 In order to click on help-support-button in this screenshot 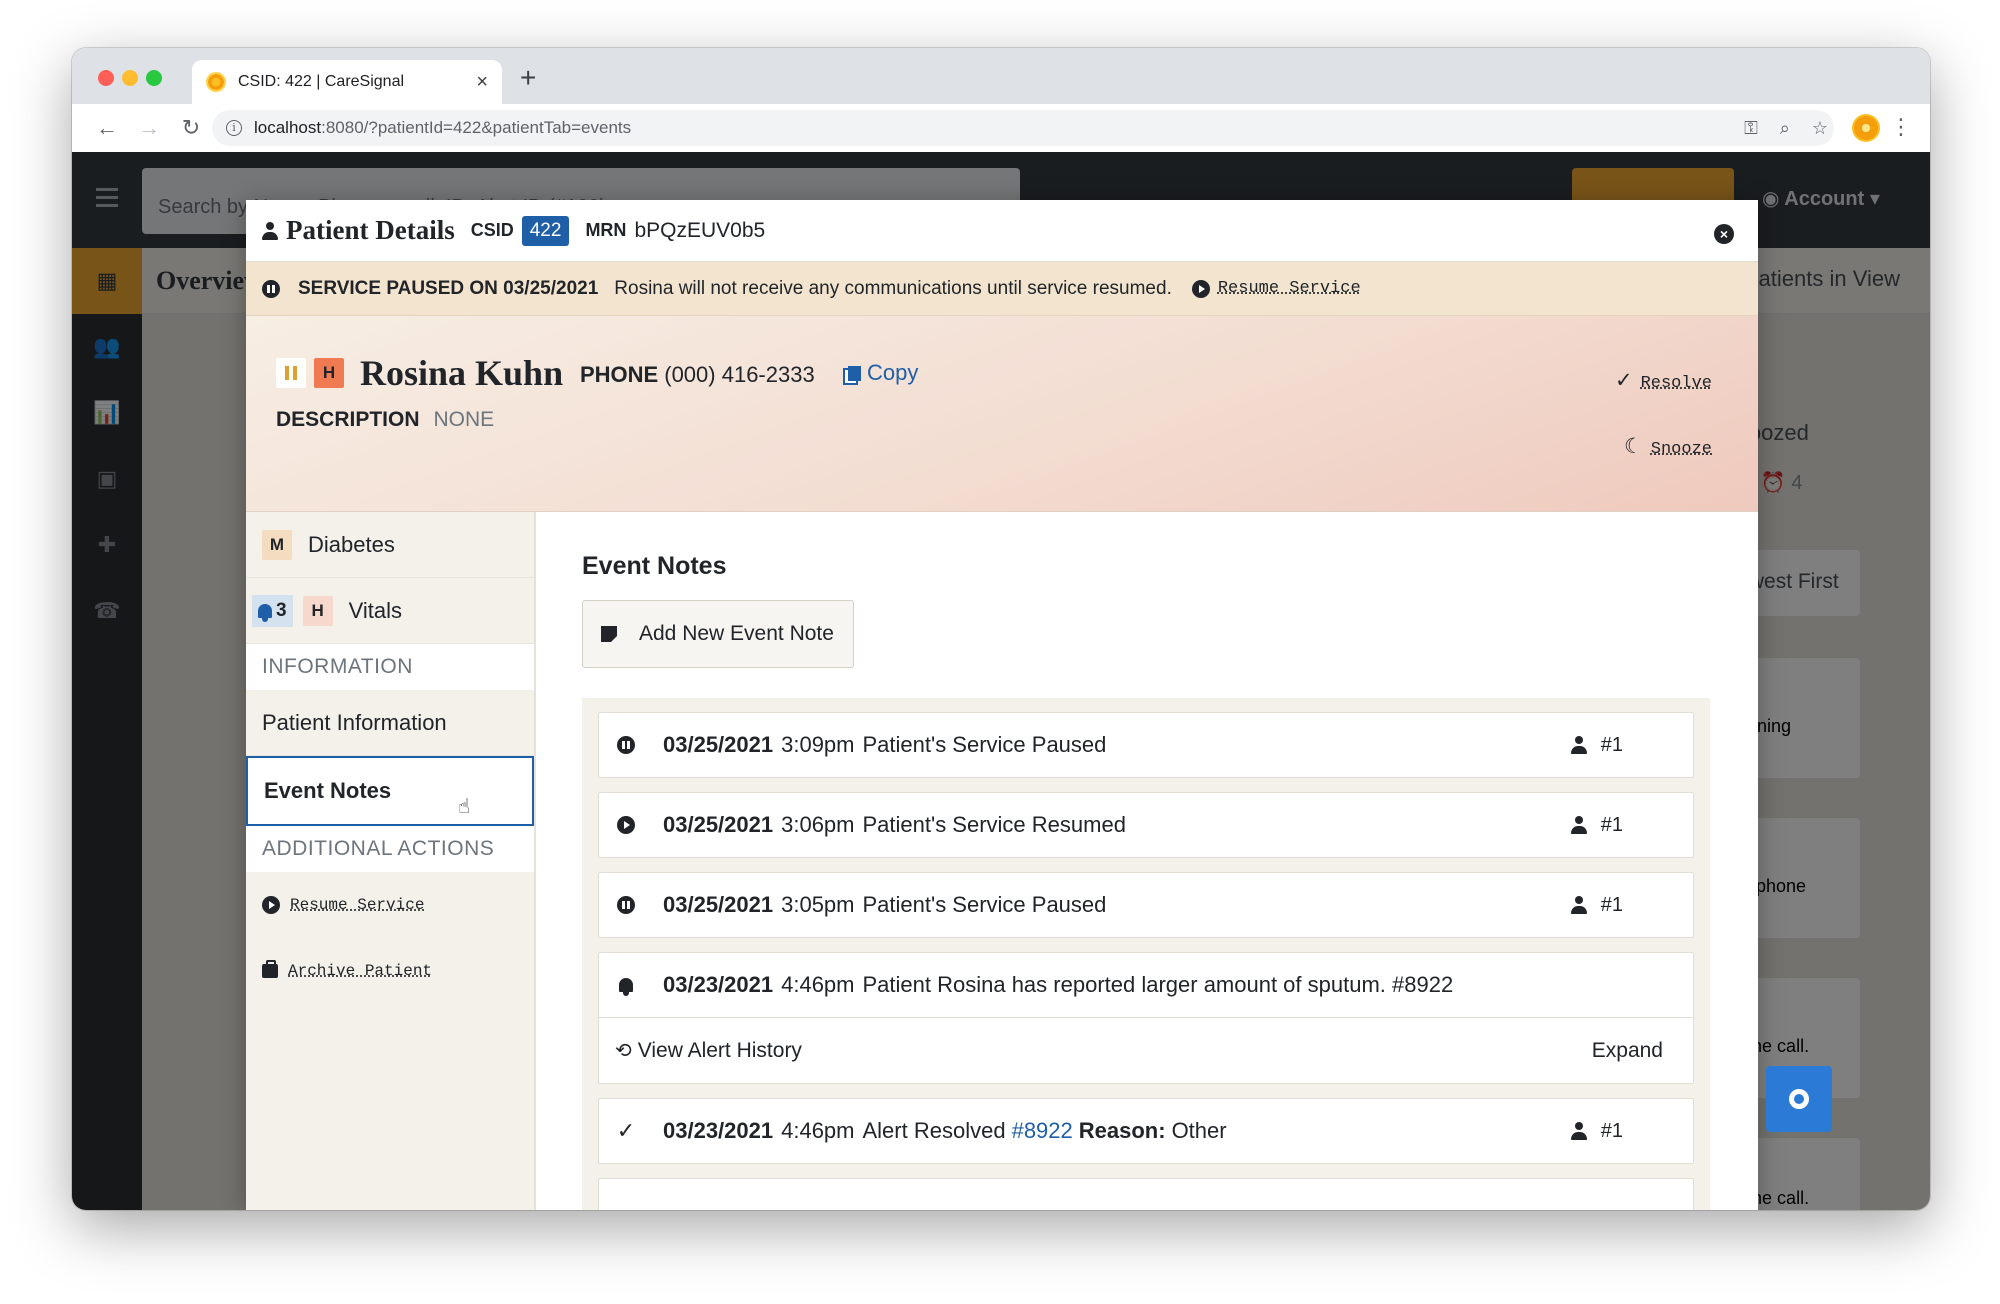, I will do `click(1799, 1099)`.